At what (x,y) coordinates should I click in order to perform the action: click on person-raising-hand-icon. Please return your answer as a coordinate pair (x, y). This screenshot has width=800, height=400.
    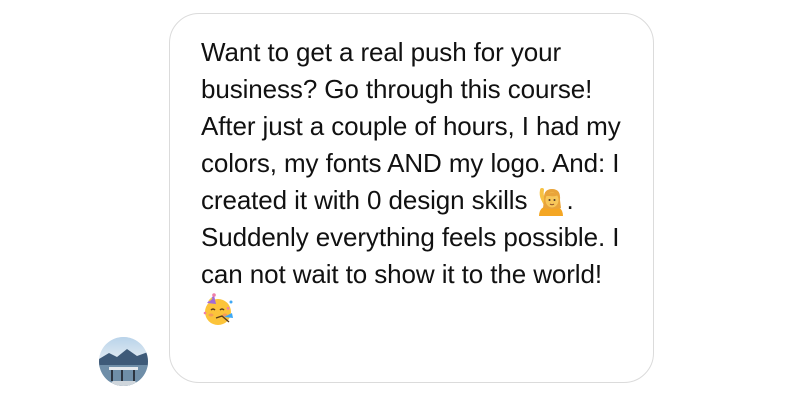
    Looking at the image, I should click on (551, 201).